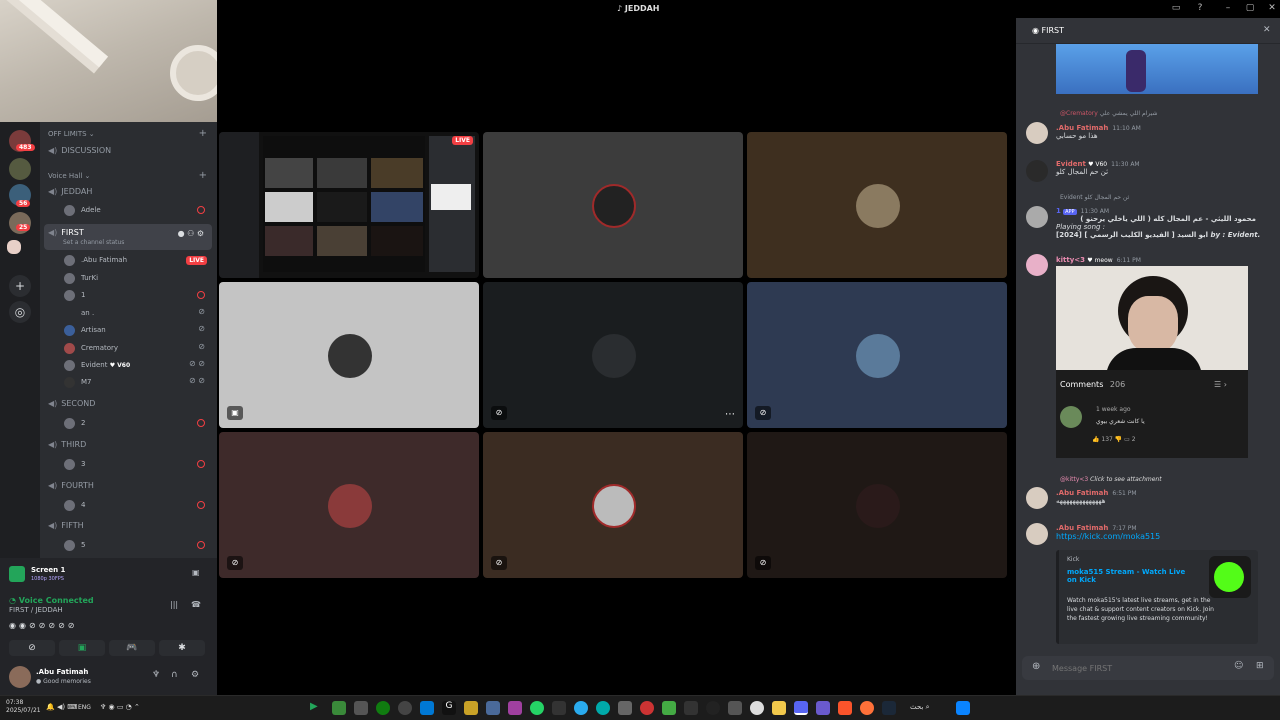  What do you see at coordinates (74, 295) in the screenshot?
I see `voice-user: 1` at bounding box center [74, 295].